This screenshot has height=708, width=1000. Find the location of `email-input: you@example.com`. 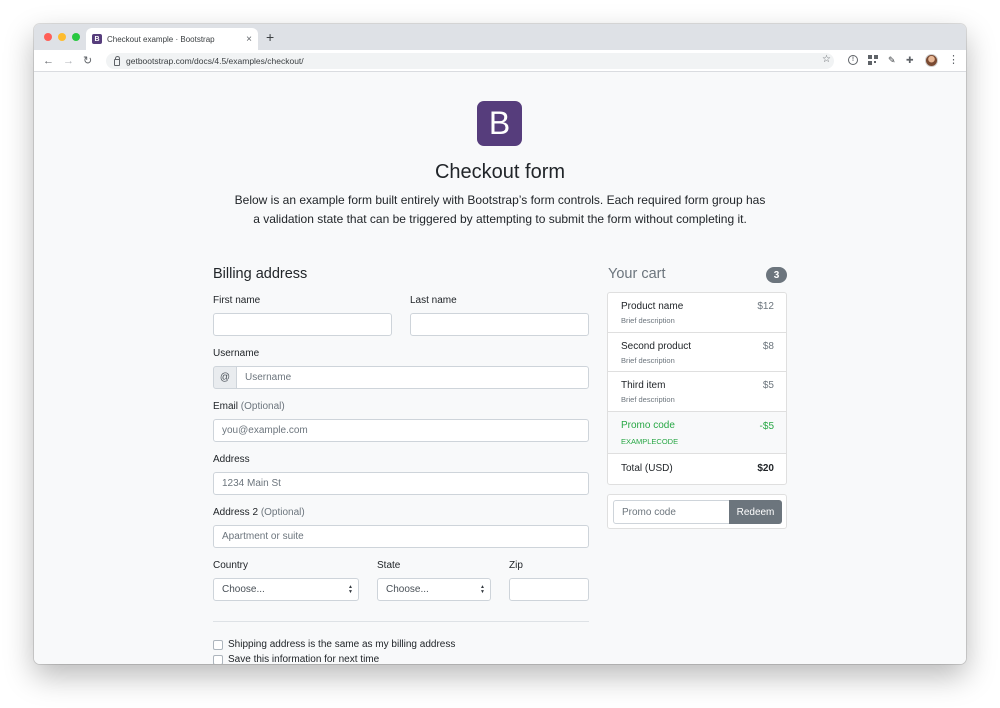

email-input: you@example.com is located at coordinates (401, 430).